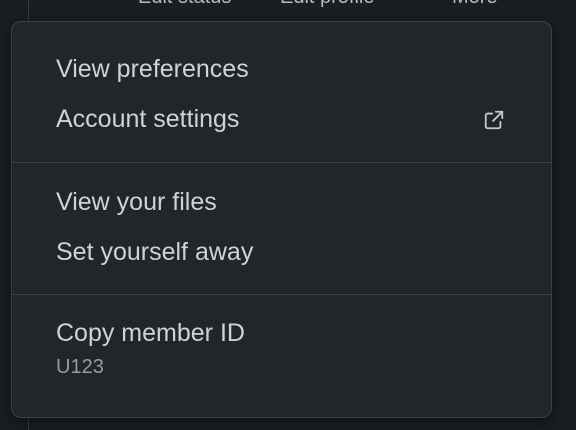 This screenshot has width=576, height=430. Describe the element at coordinates (475, 4) in the screenshot. I see `more-link: More` at that location.